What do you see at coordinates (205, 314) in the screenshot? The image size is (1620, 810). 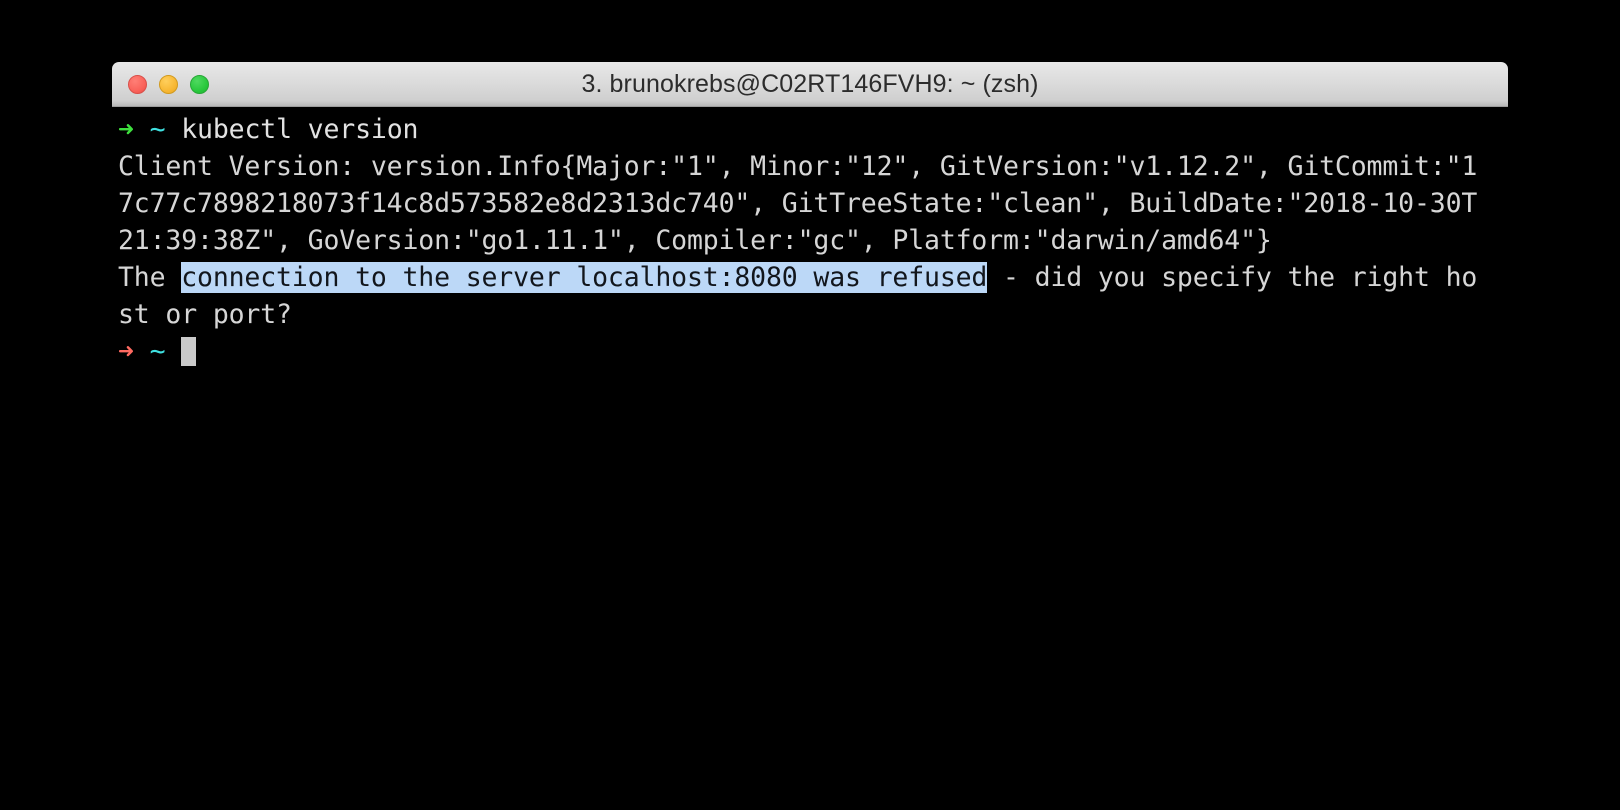 I see `error-line-wrapped: st or port?` at bounding box center [205, 314].